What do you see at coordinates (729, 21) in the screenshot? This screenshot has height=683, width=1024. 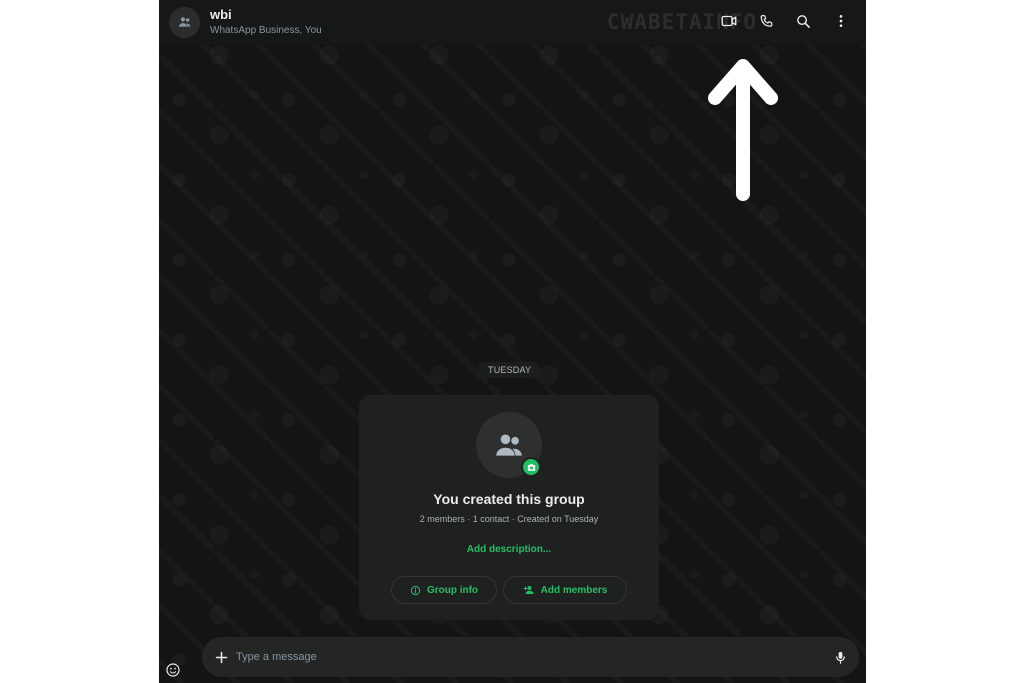 I see `video-call-icon` at bounding box center [729, 21].